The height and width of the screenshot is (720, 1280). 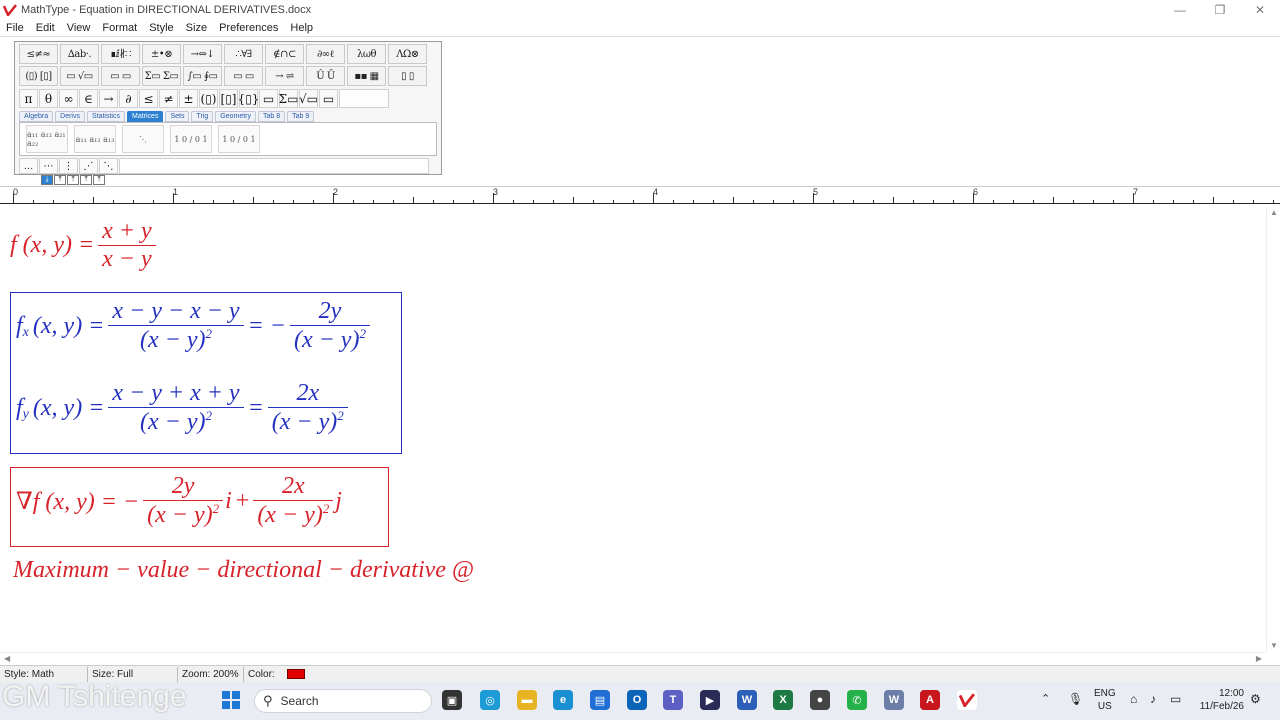 What do you see at coordinates (747, 700) in the screenshot?
I see `word-icon: W` at bounding box center [747, 700].